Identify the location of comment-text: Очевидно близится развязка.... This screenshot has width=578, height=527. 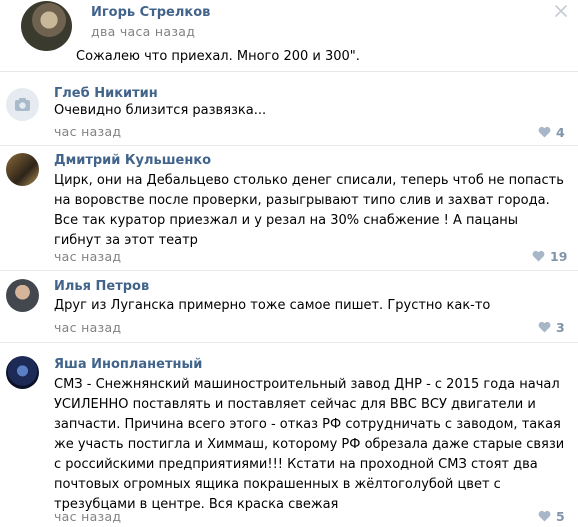
(160, 110).